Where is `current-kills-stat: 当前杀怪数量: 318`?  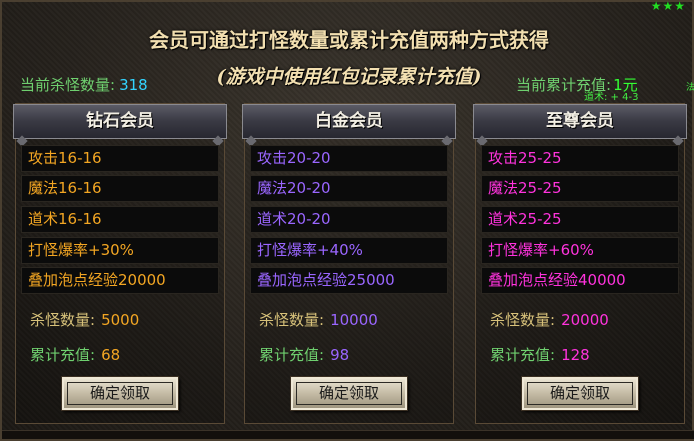 current-kills-stat: 当前杀怪数量: 318 is located at coordinates (84, 84).